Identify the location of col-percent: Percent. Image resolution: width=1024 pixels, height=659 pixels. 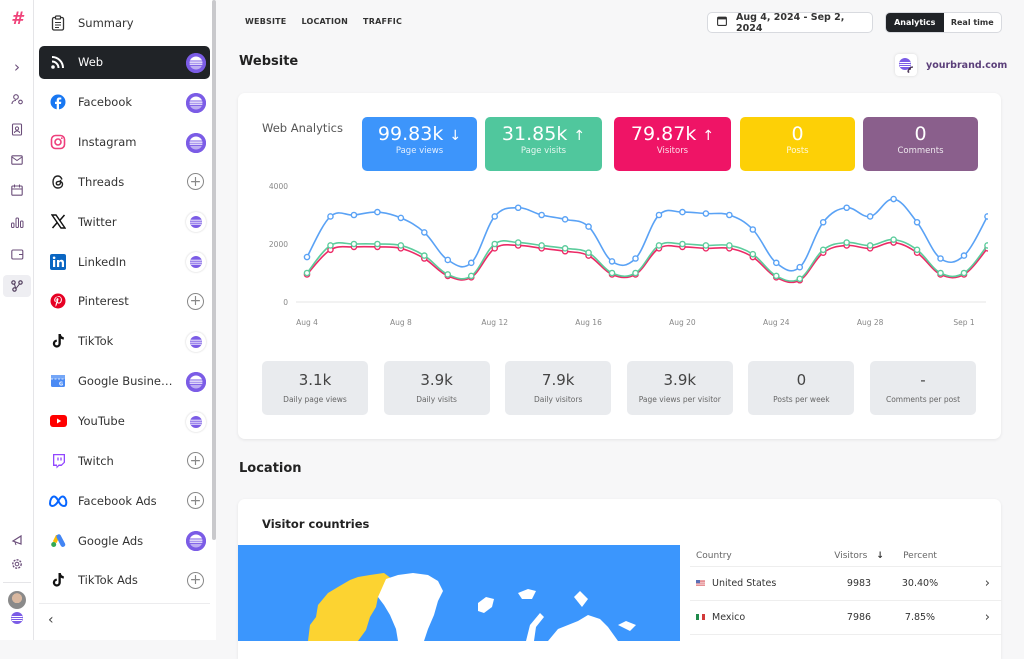
(920, 556).